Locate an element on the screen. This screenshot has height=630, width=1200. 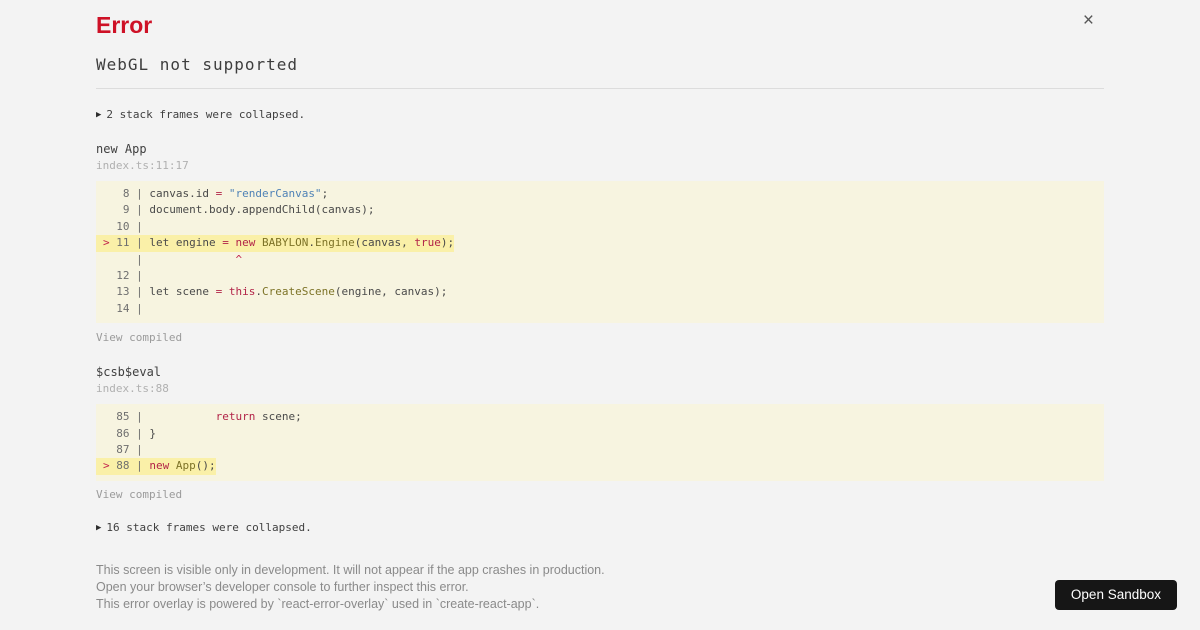
frame-source-location: index.ts:11:17 is located at coordinates (142, 165).